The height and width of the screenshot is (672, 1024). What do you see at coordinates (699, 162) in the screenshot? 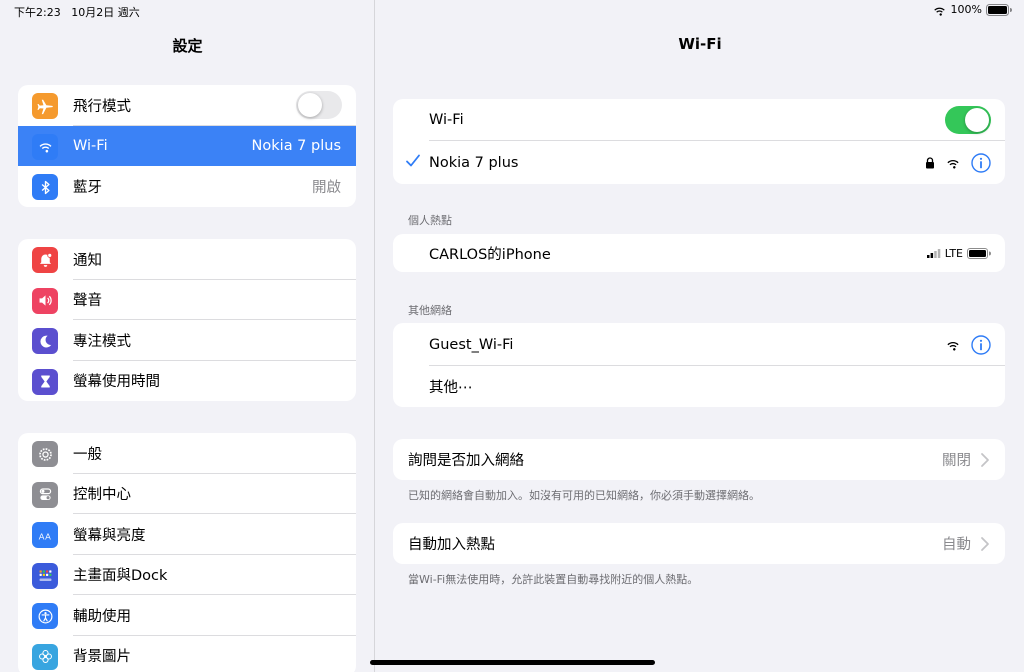
I see `connected-network-row: Nokia 7 plus` at bounding box center [699, 162].